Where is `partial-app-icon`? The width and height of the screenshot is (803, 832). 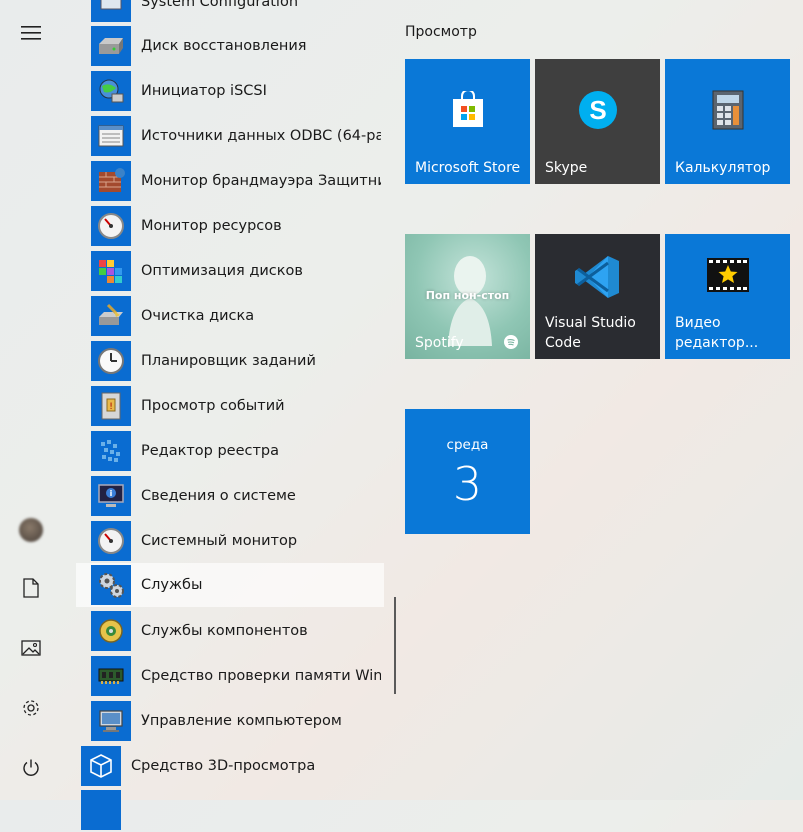
partial-app-icon is located at coordinates (101, 810).